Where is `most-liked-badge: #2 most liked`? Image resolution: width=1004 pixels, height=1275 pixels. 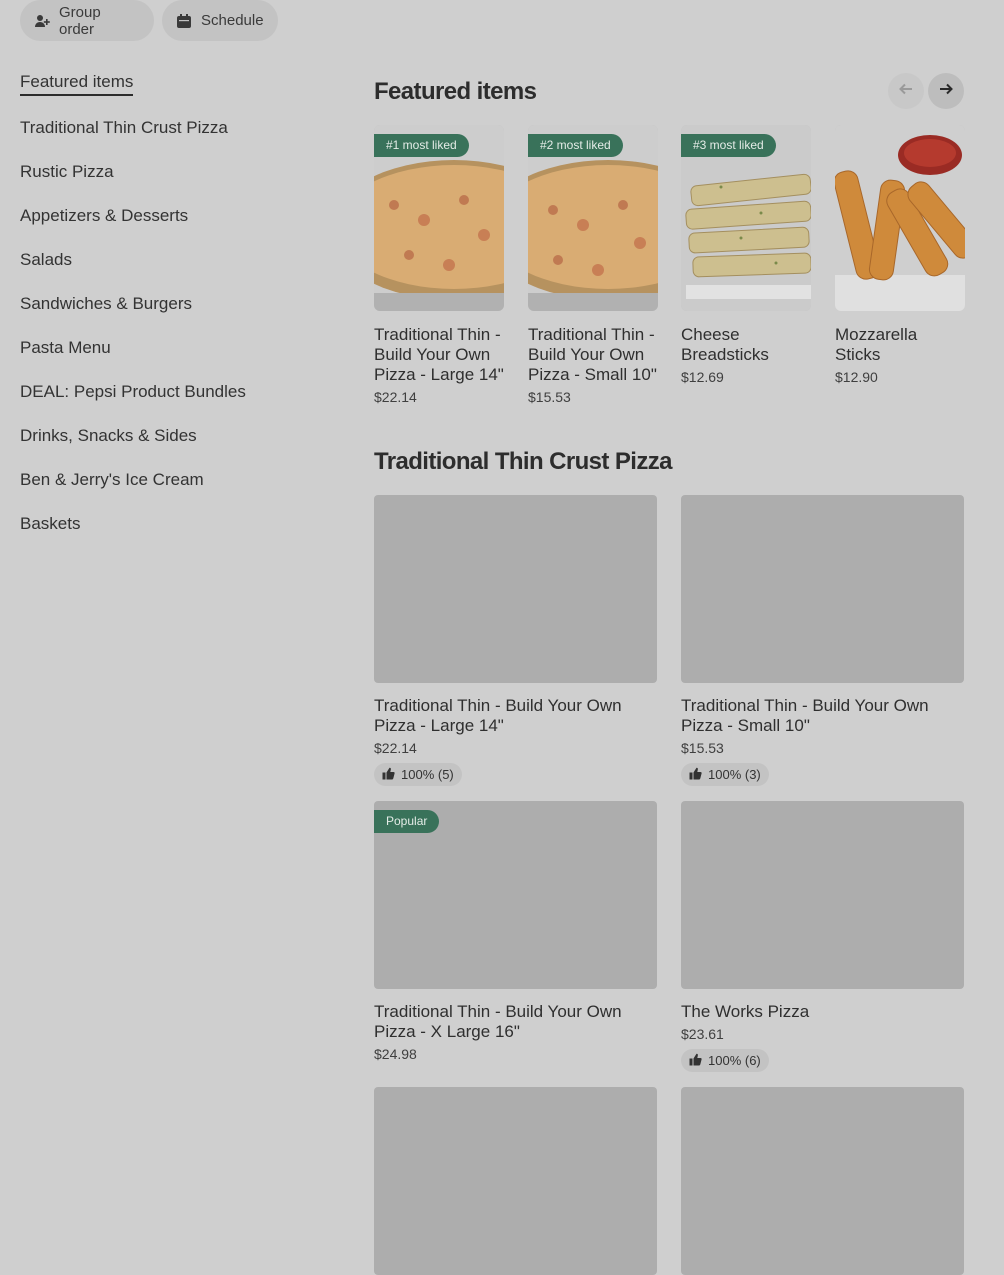
most-liked-badge: #2 most liked is located at coordinates (575, 145).